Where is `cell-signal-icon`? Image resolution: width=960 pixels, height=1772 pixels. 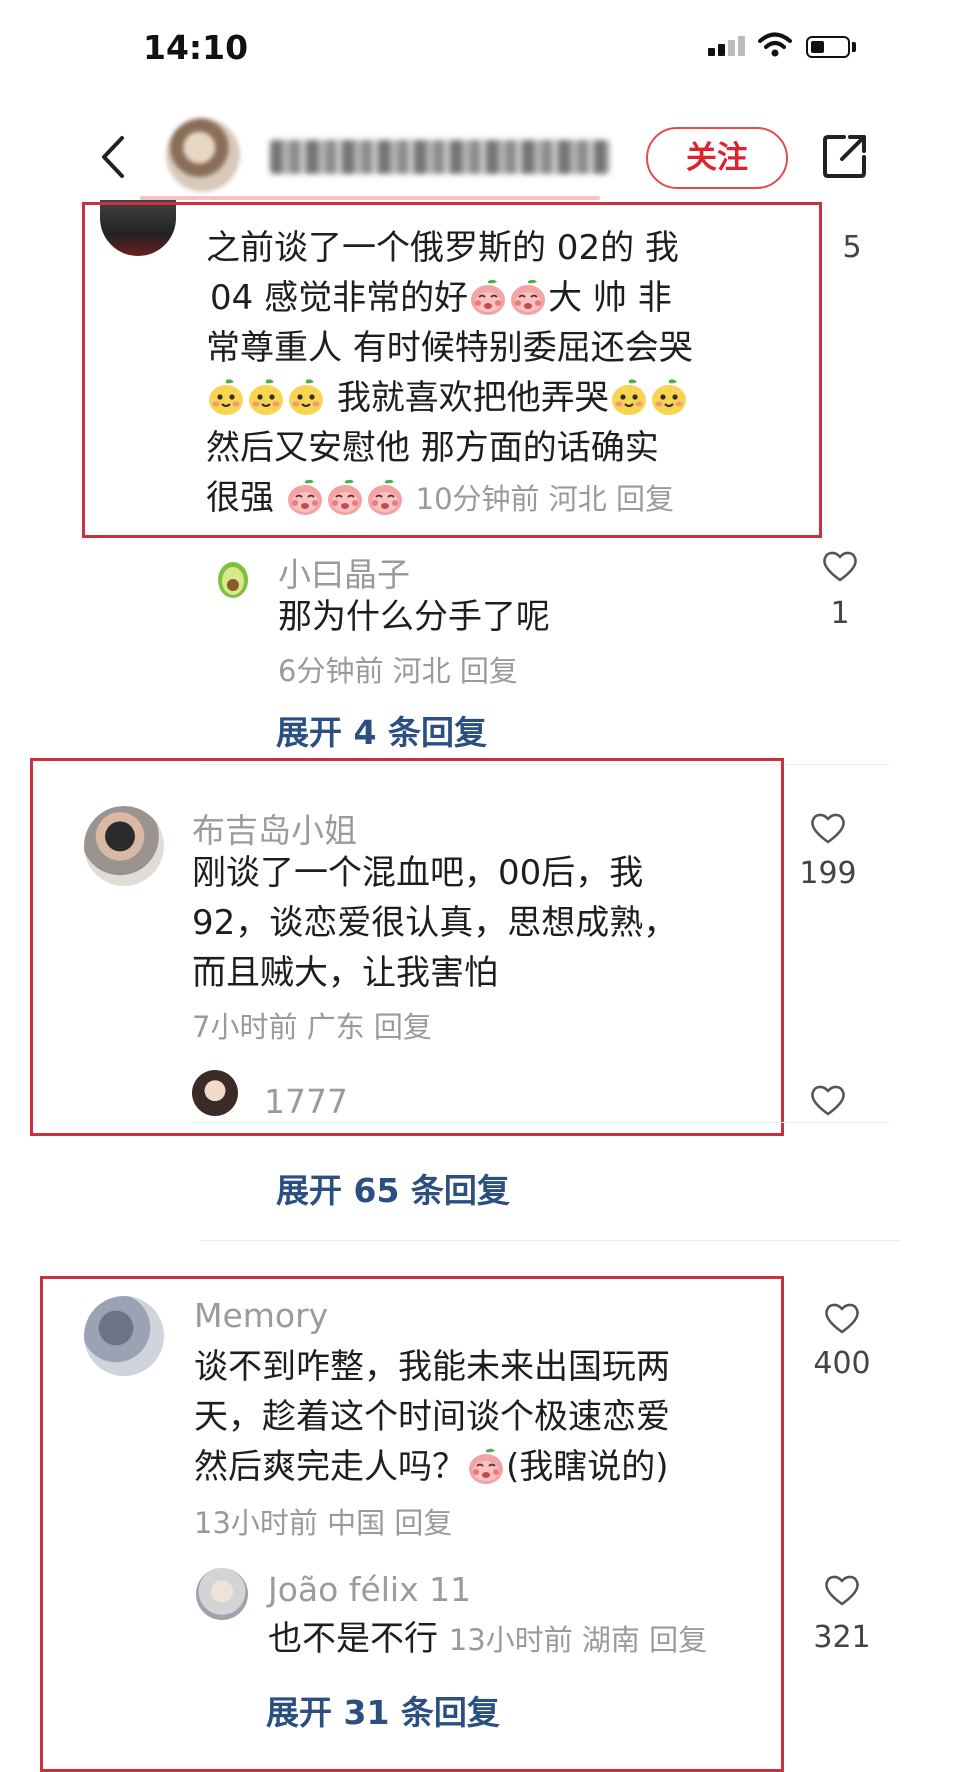
cell-signal-icon is located at coordinates (728, 46).